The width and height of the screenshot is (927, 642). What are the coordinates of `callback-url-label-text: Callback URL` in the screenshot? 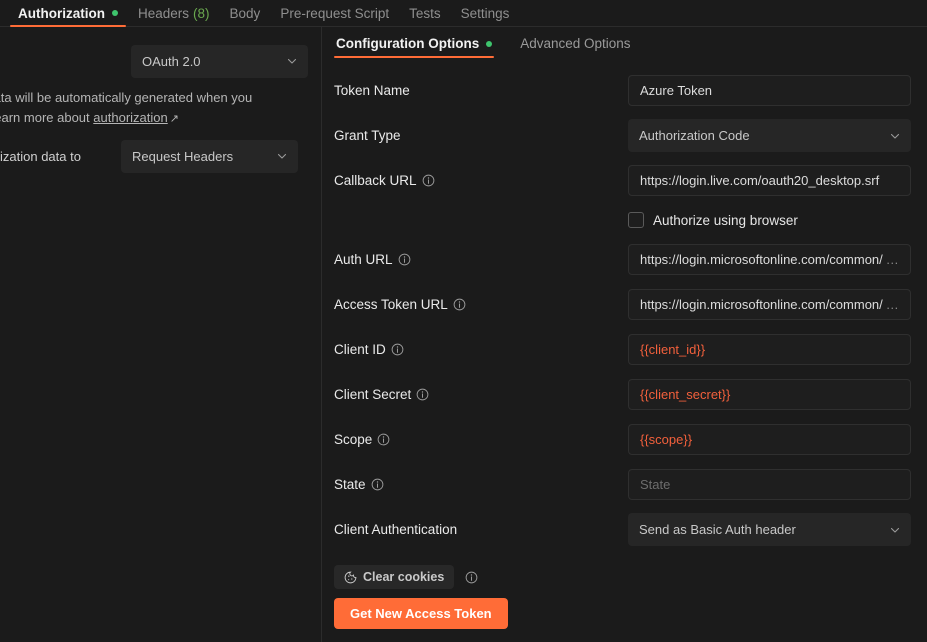 It's located at (375, 180).